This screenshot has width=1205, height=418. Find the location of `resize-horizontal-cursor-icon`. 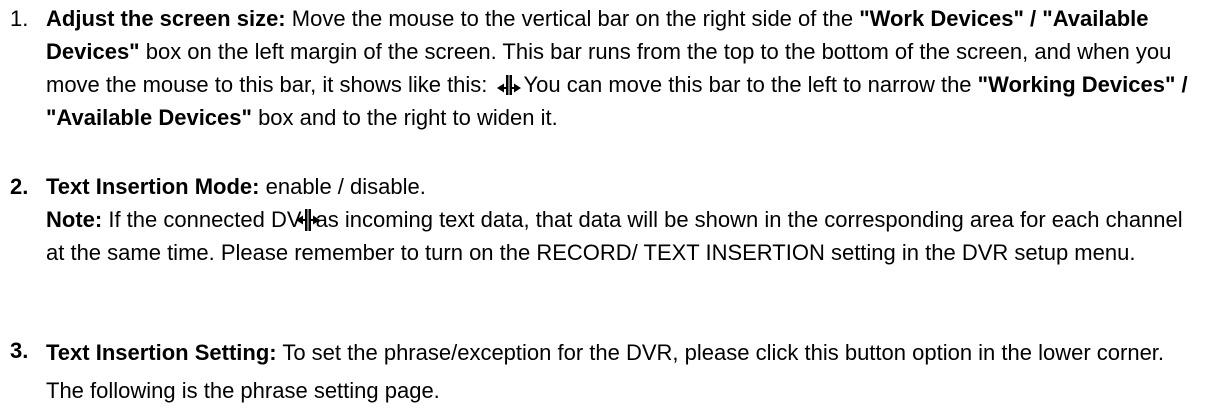

resize-horizontal-cursor-icon is located at coordinates (509, 85).